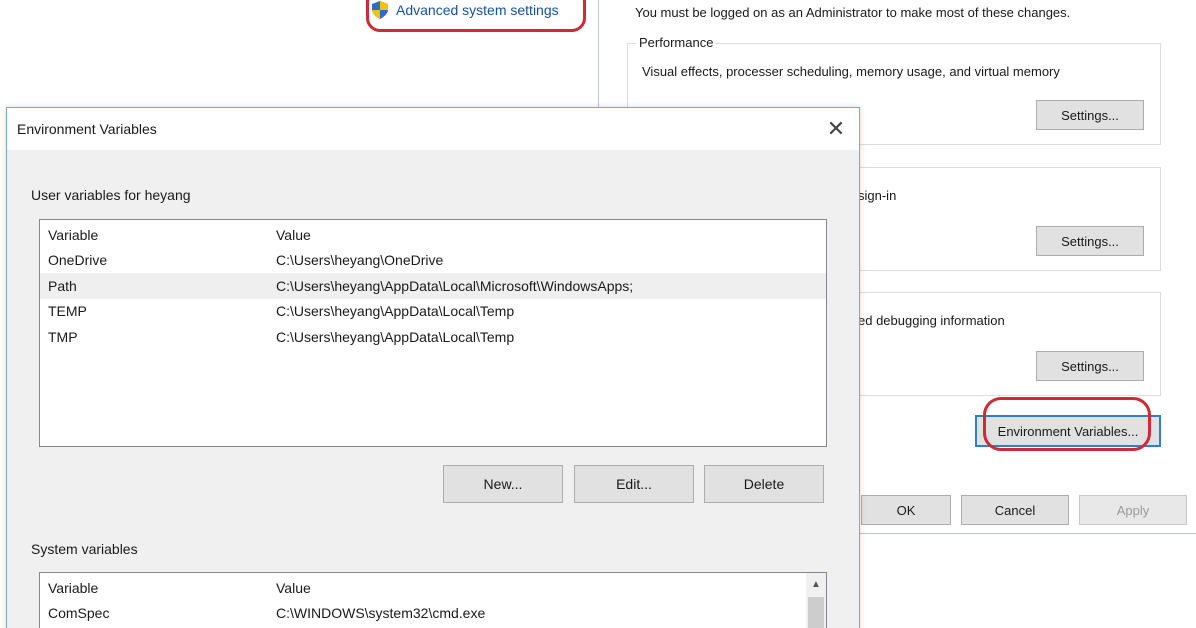 This screenshot has width=1196, height=628. I want to click on system-variables-header: Variable Value, so click(433, 588).